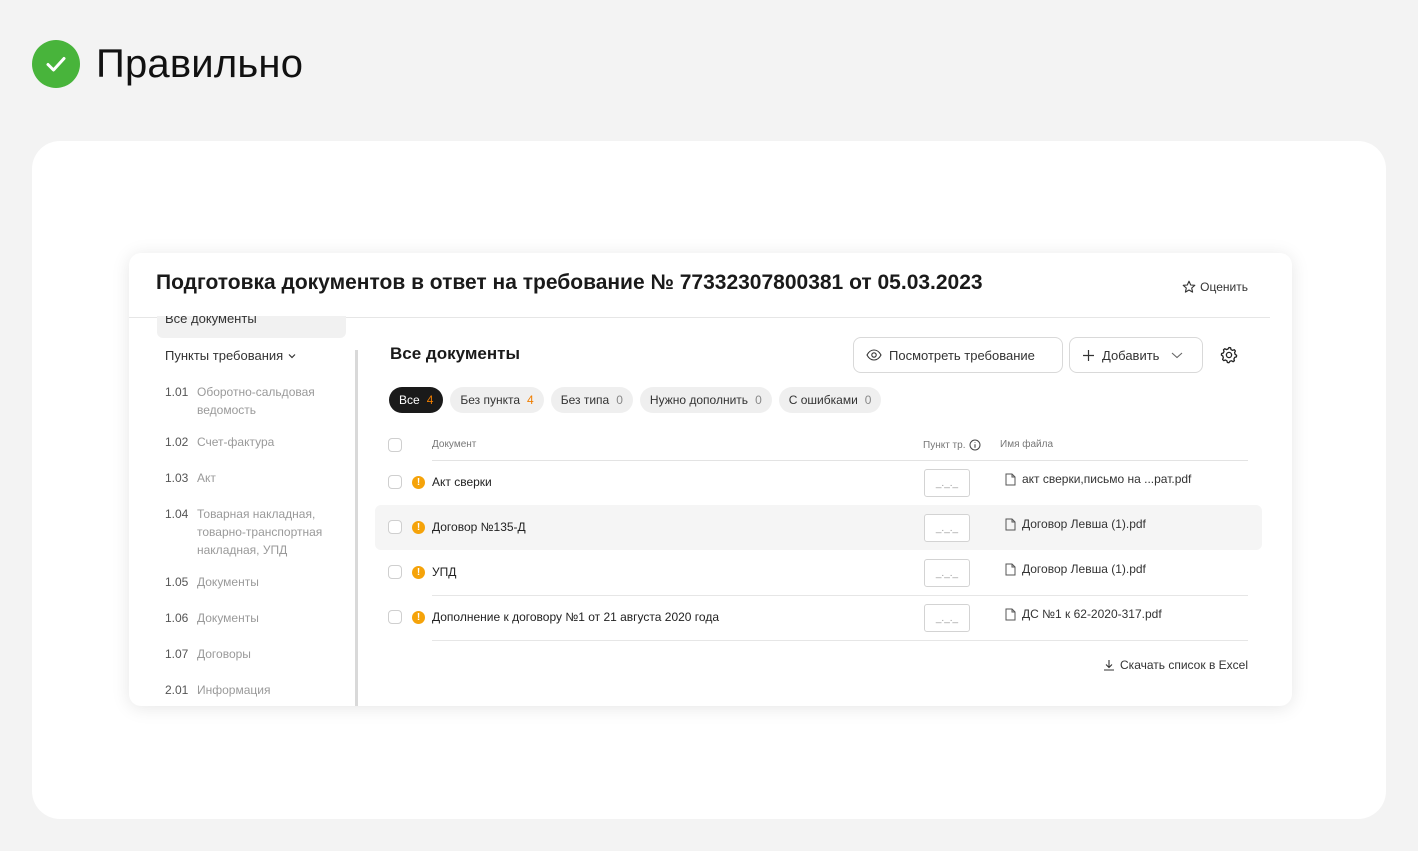 The height and width of the screenshot is (851, 1418). I want to click on settings-button, so click(1229, 357).